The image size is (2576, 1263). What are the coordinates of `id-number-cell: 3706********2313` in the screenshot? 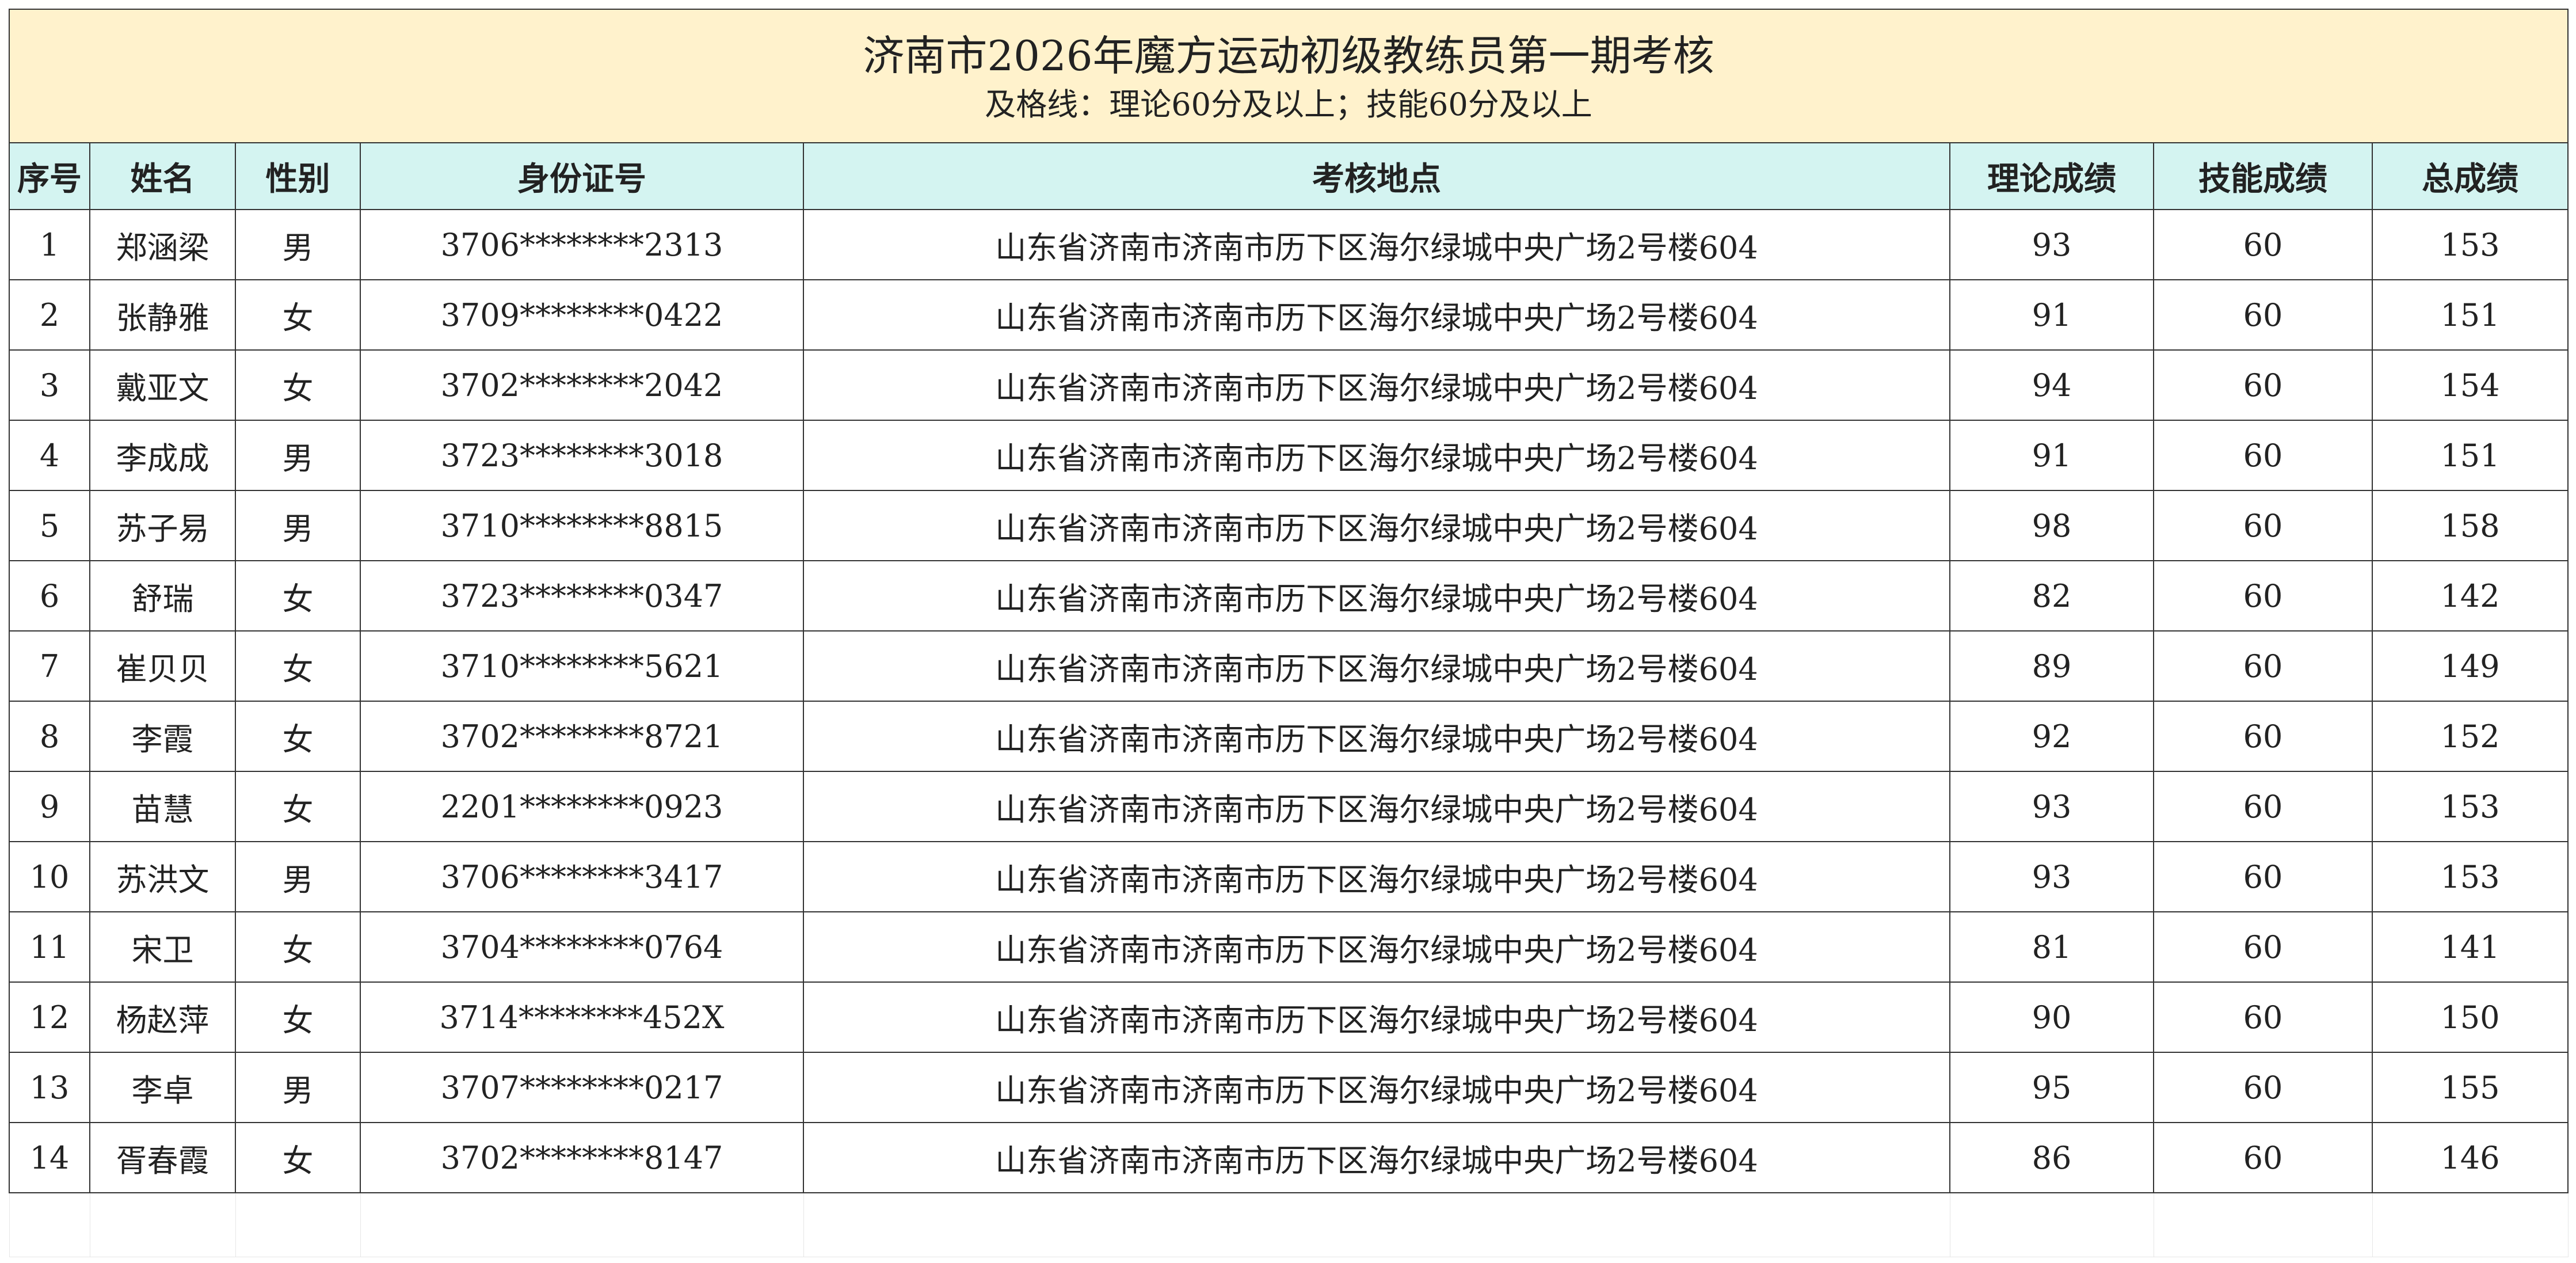 It's located at (582, 244).